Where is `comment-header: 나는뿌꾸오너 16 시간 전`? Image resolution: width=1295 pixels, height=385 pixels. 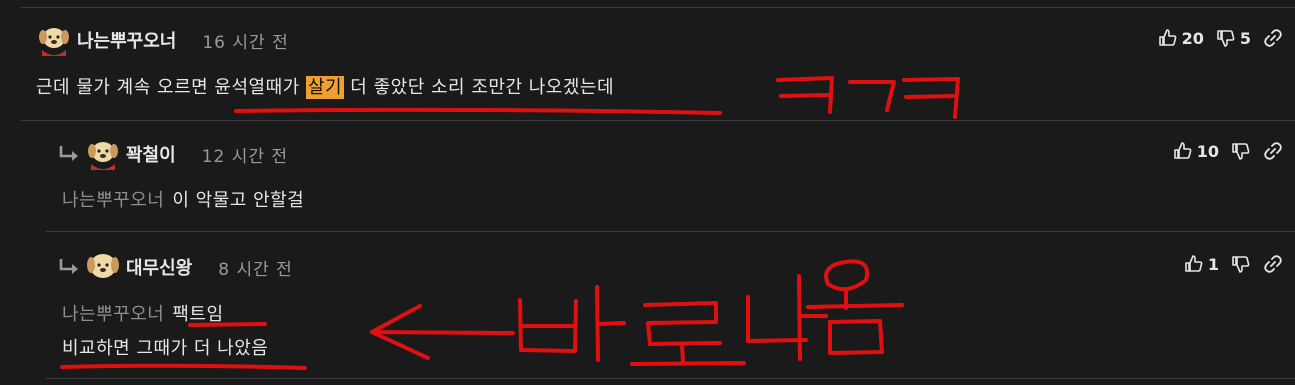
comment-header: 나는뿌꾸오너 16 시간 전 is located at coordinates (162, 40).